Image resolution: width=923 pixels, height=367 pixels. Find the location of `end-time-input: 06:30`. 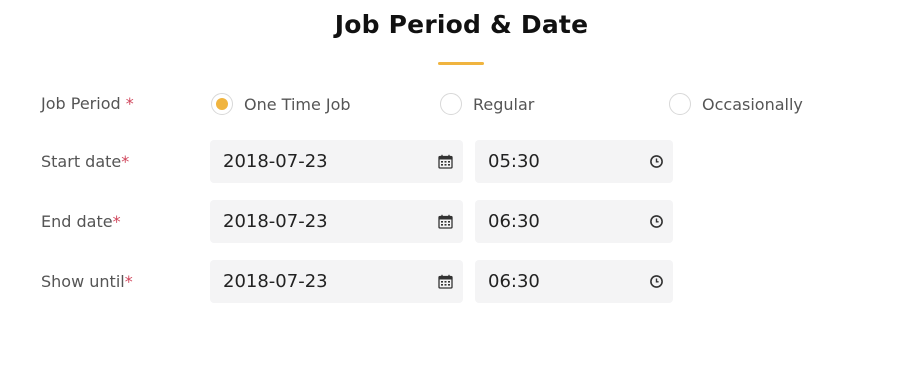

end-time-input: 06:30 is located at coordinates (574, 221).